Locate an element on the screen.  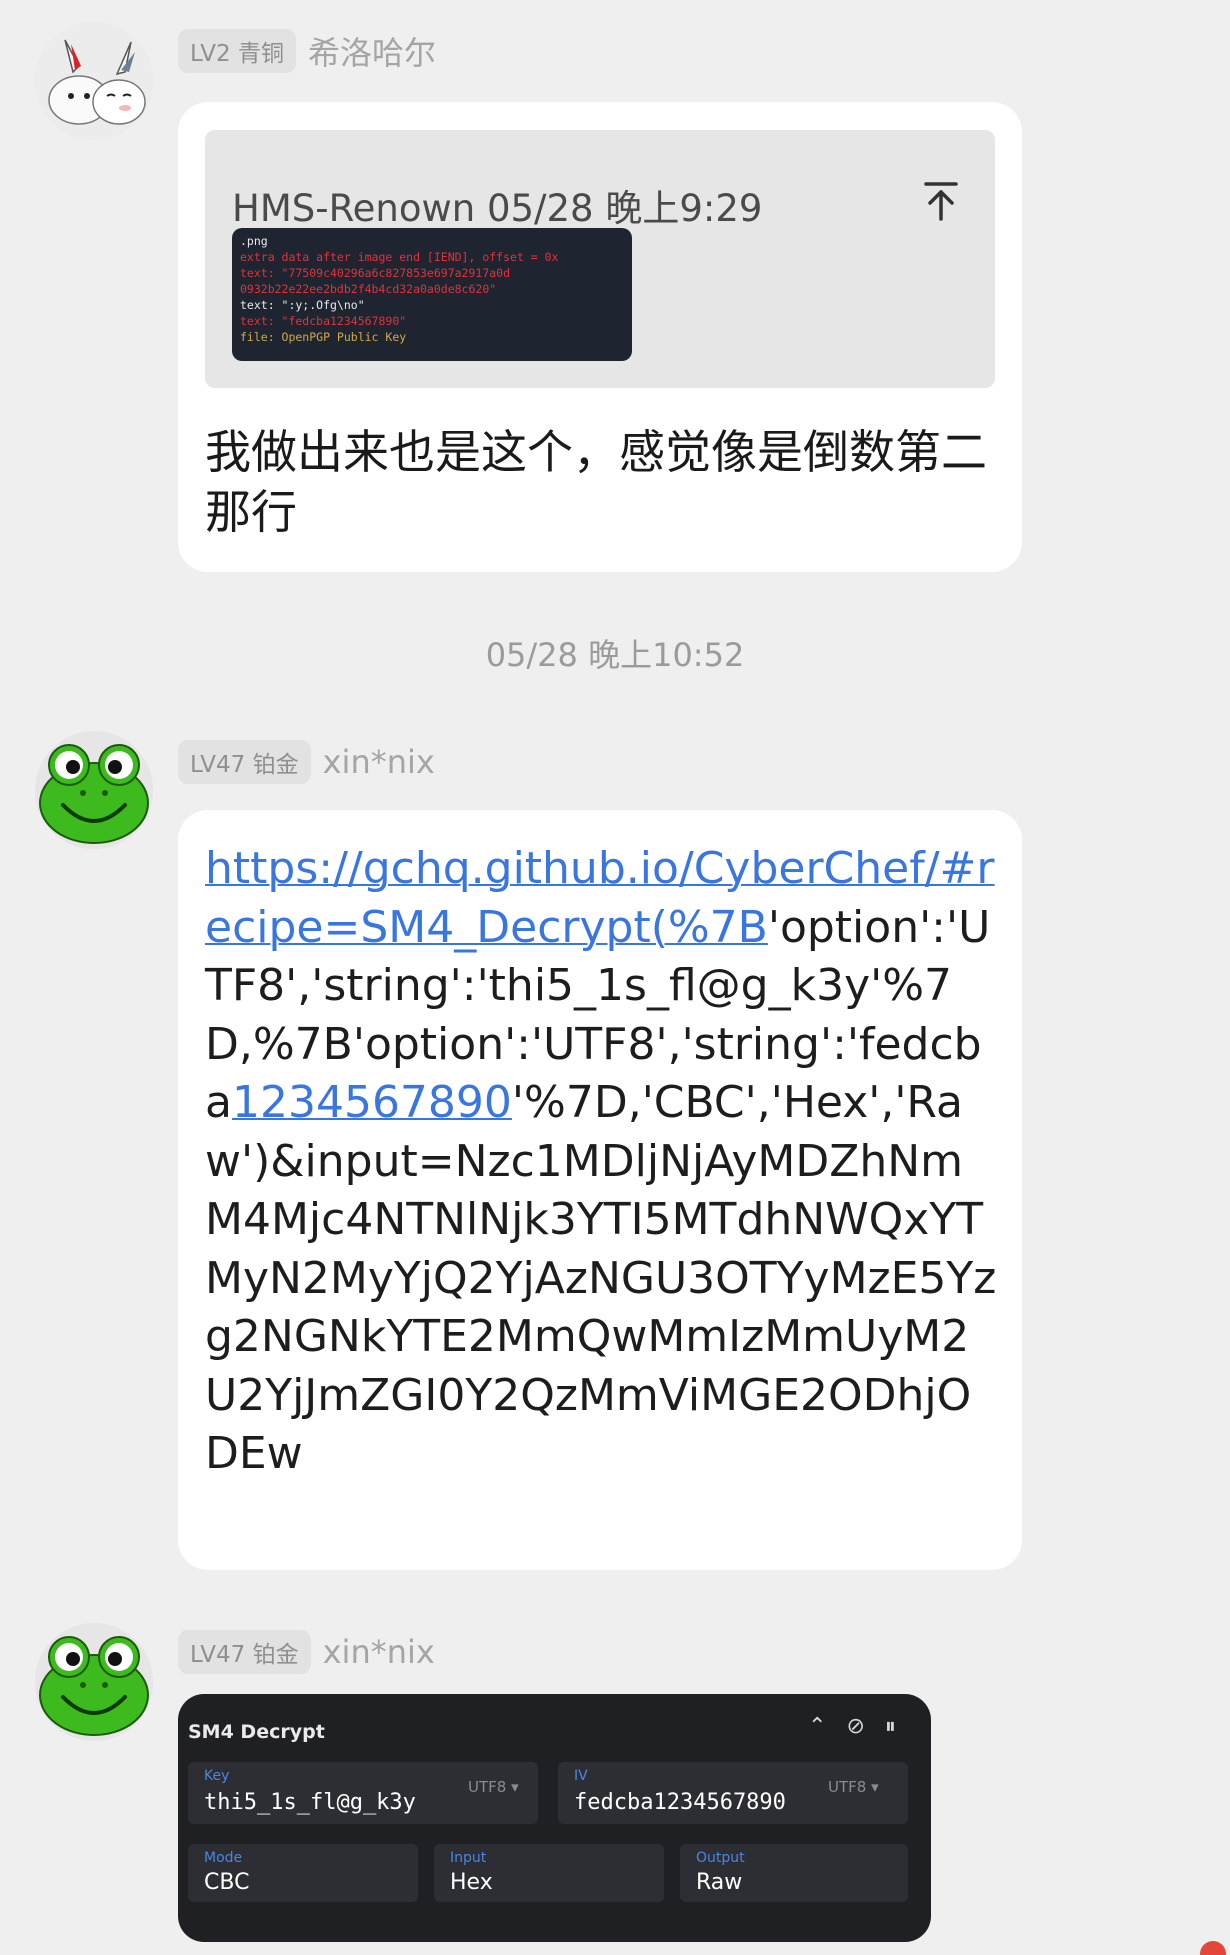
message-meta: LV2 青铜 希洛哈尔 is located at coordinates (307, 51).